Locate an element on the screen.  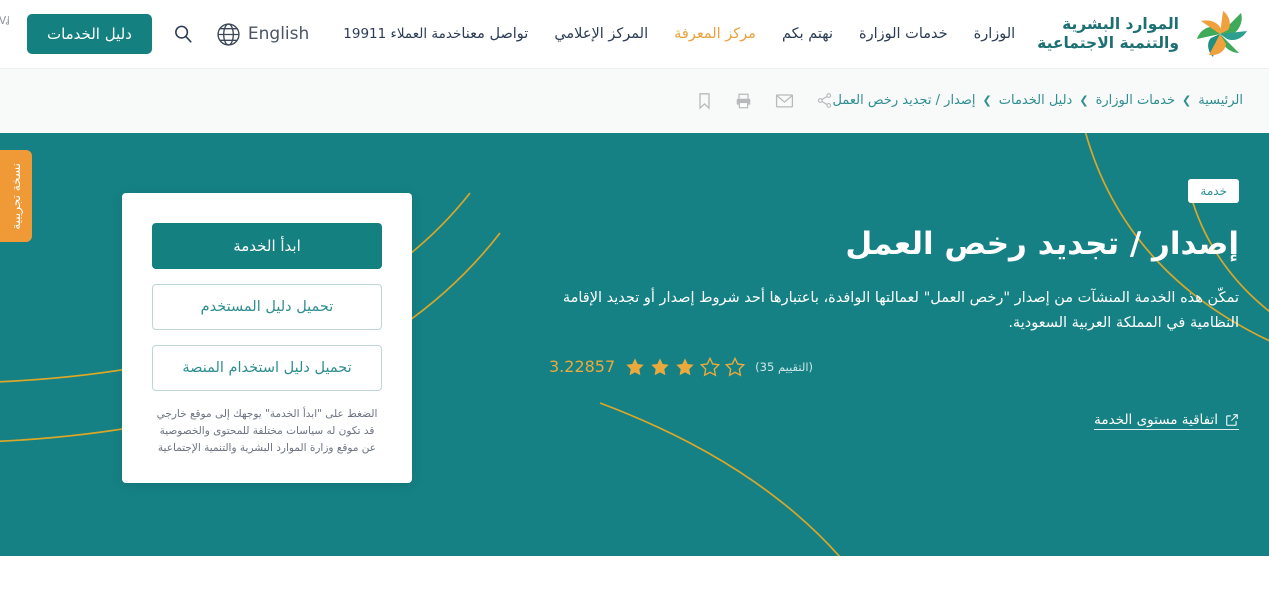
nav-item-knowledge-center: مركز المعرفة is located at coordinates (715, 34).